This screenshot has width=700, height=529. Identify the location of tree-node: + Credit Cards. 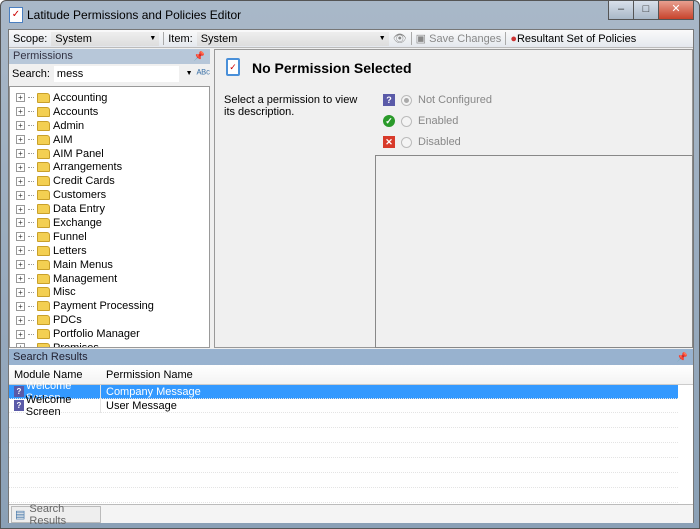
(109, 181).